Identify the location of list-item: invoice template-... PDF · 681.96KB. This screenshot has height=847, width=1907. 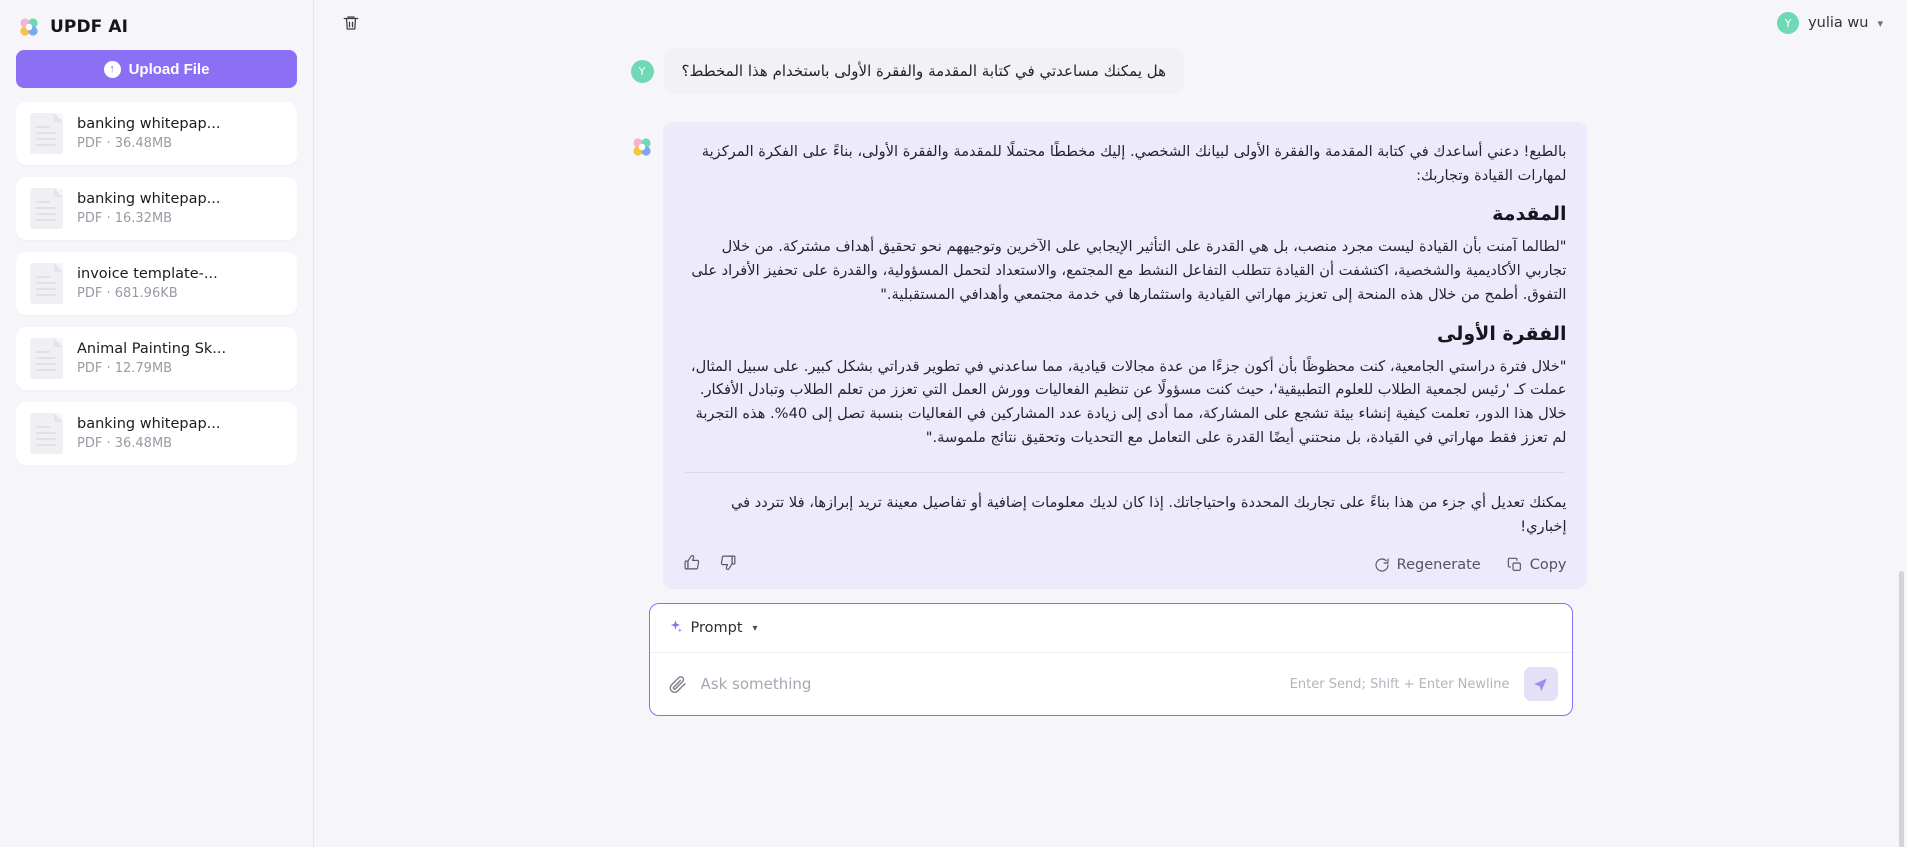
(156, 283).